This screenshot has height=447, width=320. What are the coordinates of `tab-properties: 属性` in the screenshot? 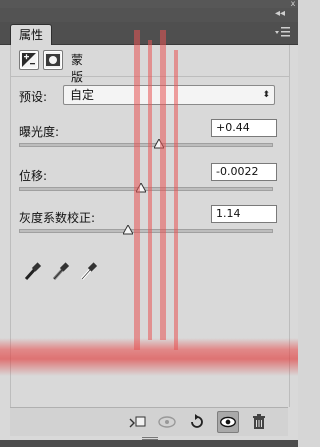 It's located at (31, 34).